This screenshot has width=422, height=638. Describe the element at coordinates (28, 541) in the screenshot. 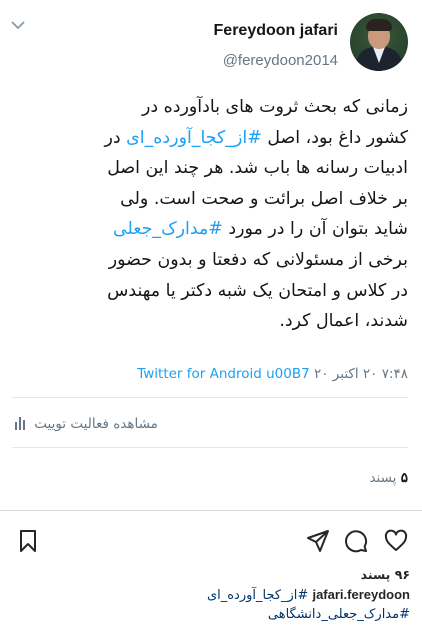

I see `bookmark-icon` at that location.